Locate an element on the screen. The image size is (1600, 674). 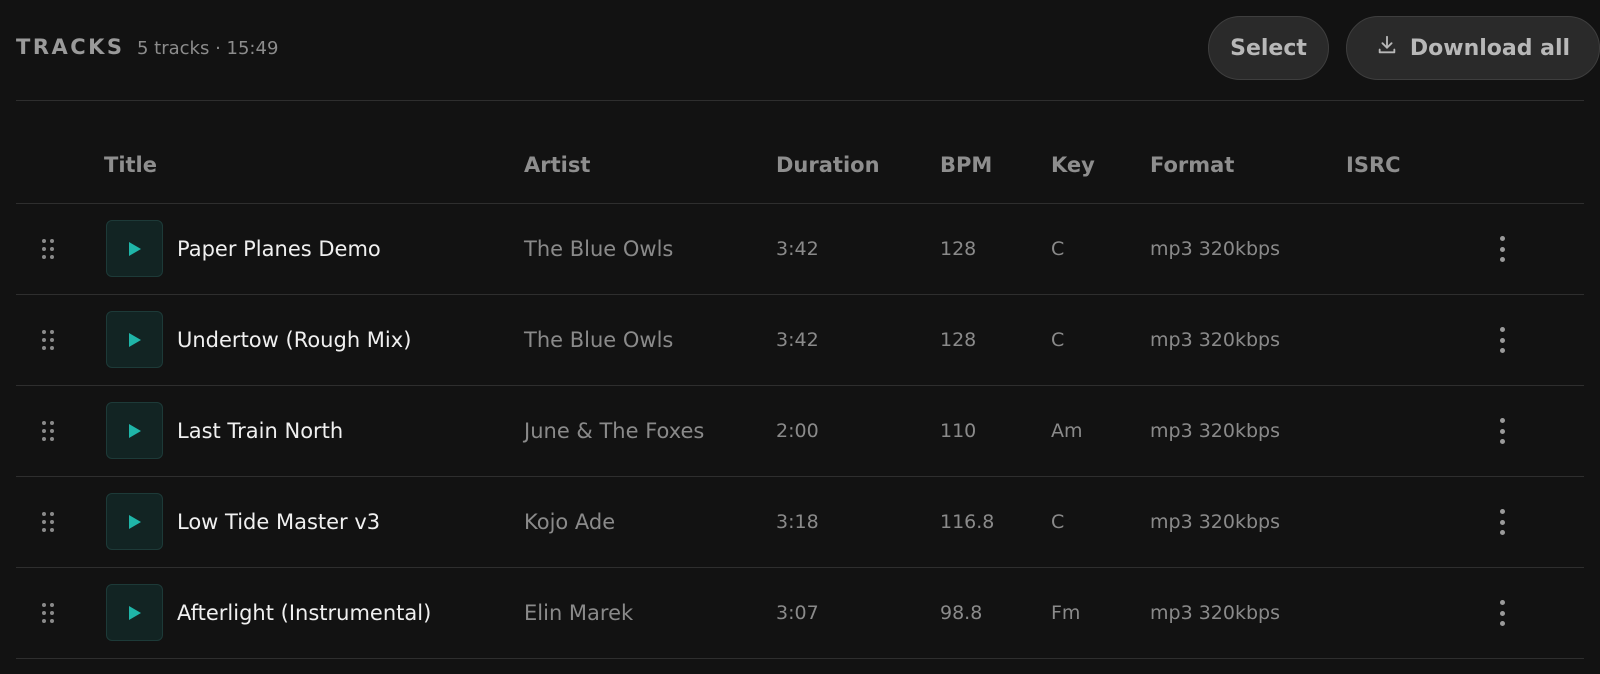
column-header-format: Format is located at coordinates (1192, 165).